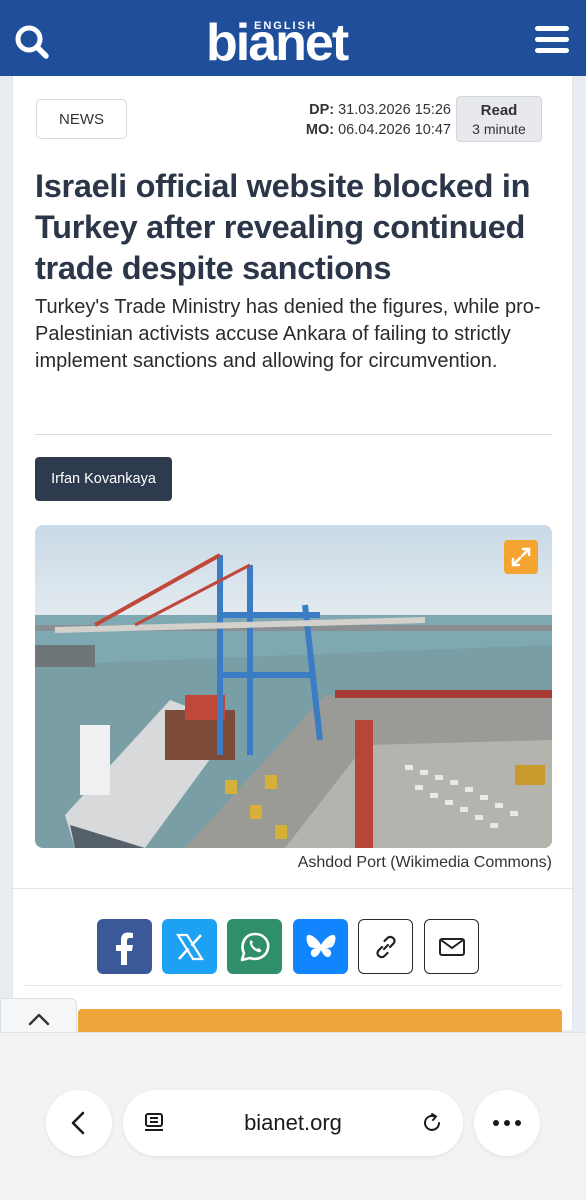 This screenshot has height=1200, width=586. I want to click on bluesky-butterfly-icon, so click(320, 945).